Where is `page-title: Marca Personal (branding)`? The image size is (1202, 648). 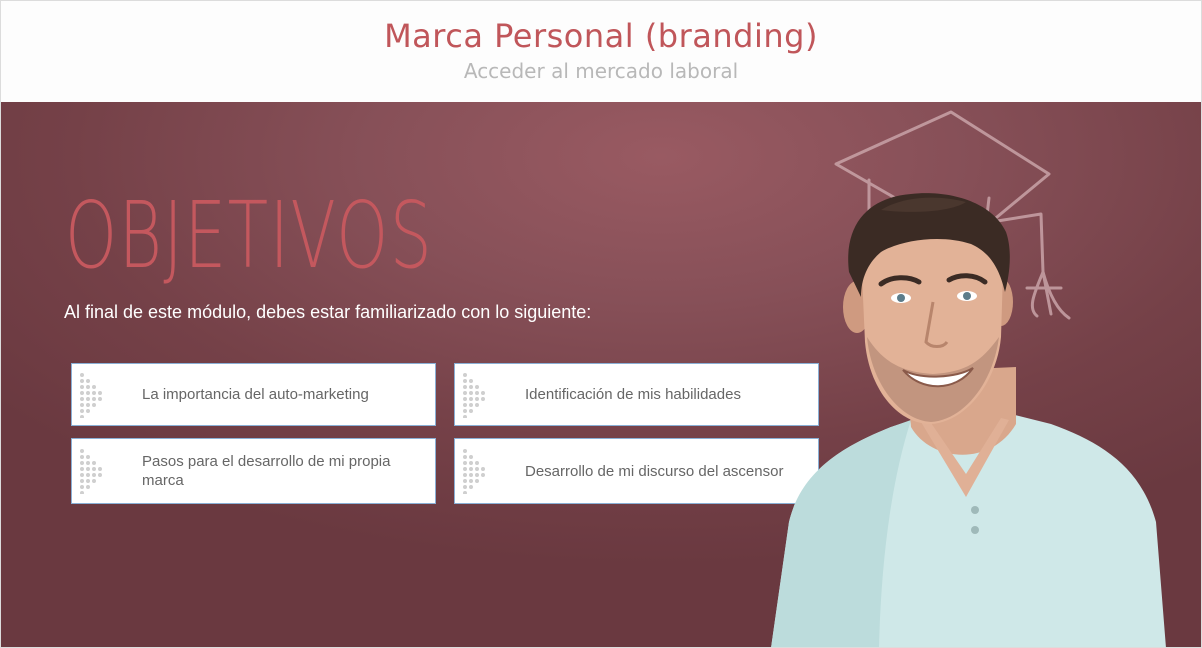
page-title: Marca Personal (branding) is located at coordinates (601, 36).